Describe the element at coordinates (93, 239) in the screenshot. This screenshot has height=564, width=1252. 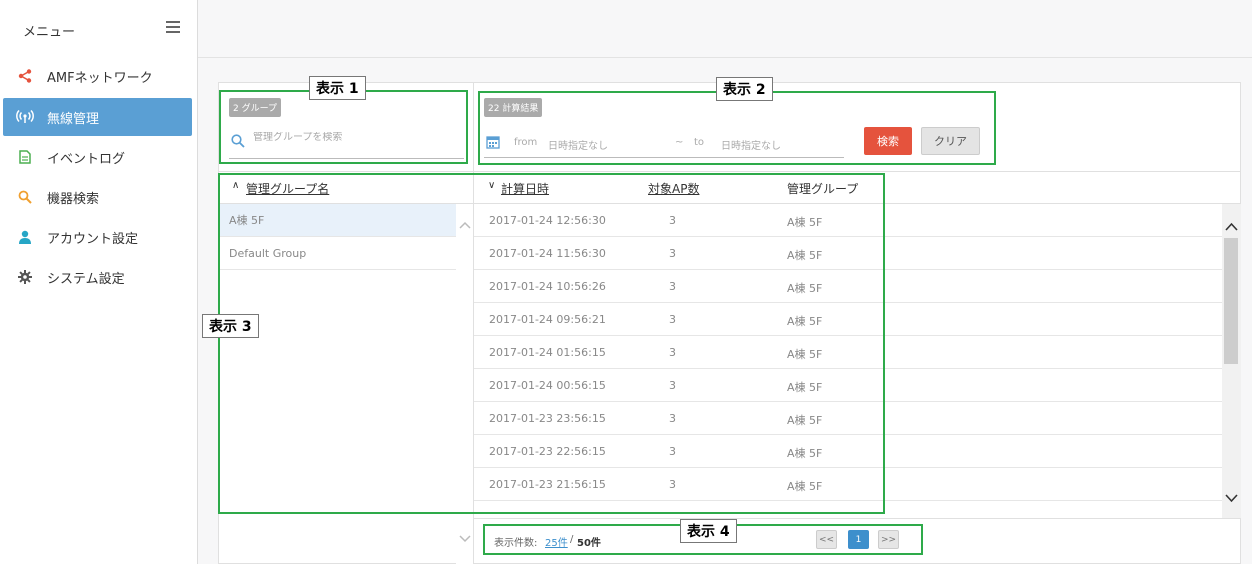
I see `sidebar-item-label: アカウント設定` at that location.